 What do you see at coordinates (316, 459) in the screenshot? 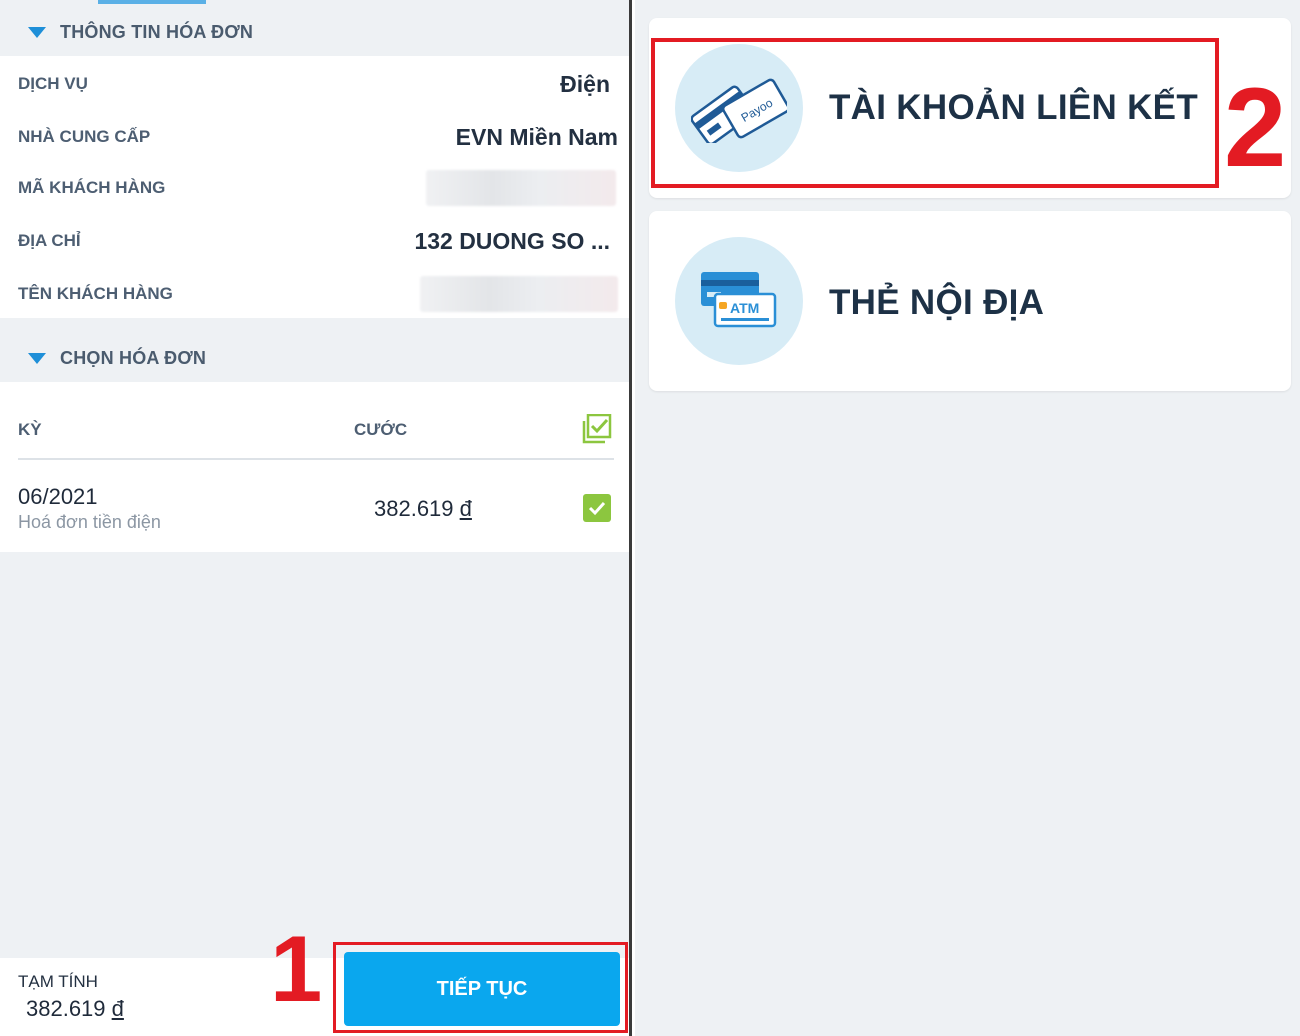
I see `header-divider` at bounding box center [316, 459].